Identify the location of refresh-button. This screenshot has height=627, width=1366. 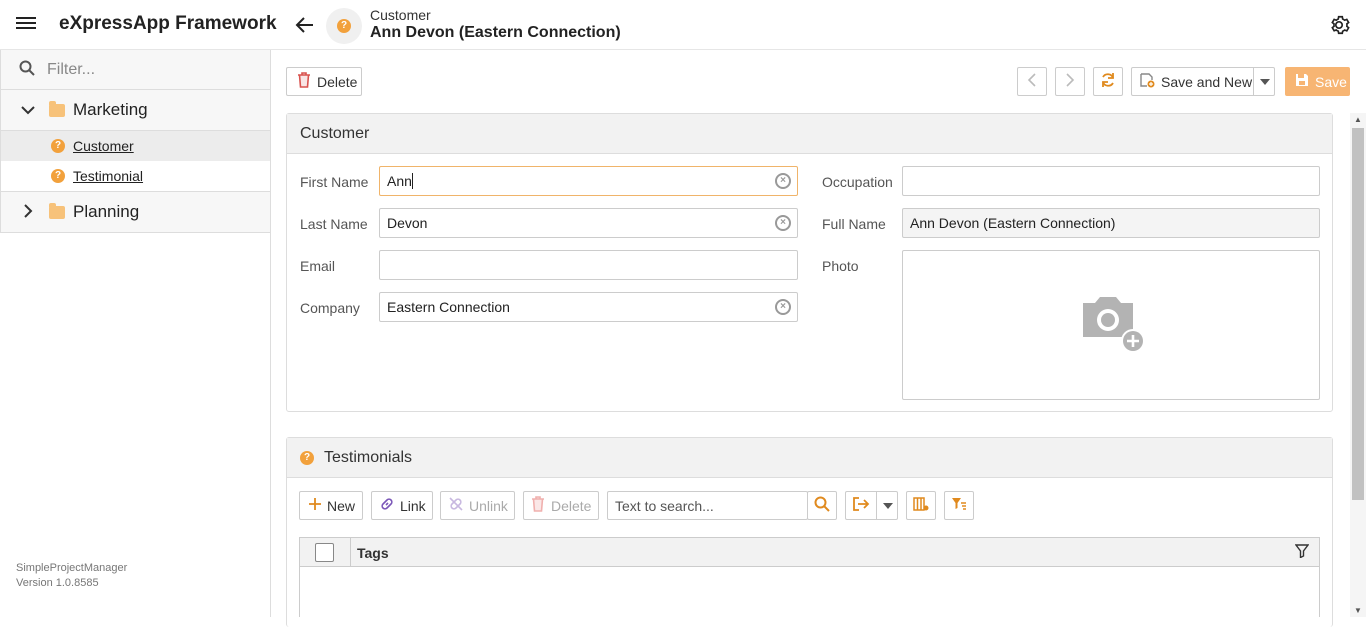
(1108, 81).